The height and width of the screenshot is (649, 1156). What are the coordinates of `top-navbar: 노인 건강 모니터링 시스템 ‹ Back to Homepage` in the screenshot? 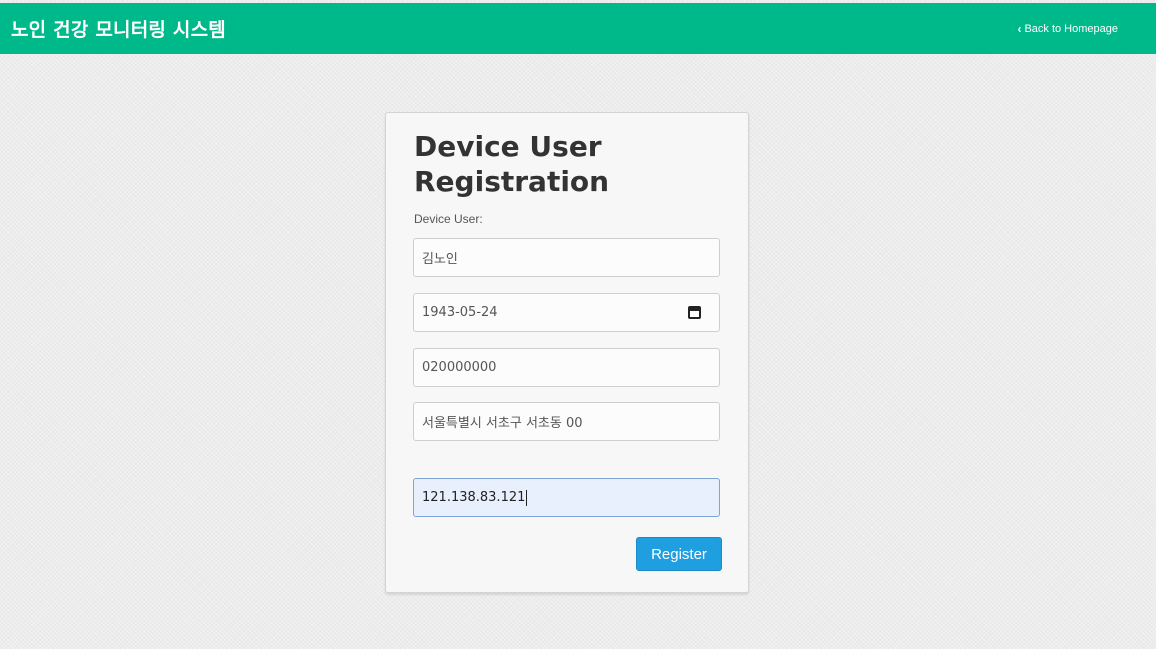 It's located at (578, 28).